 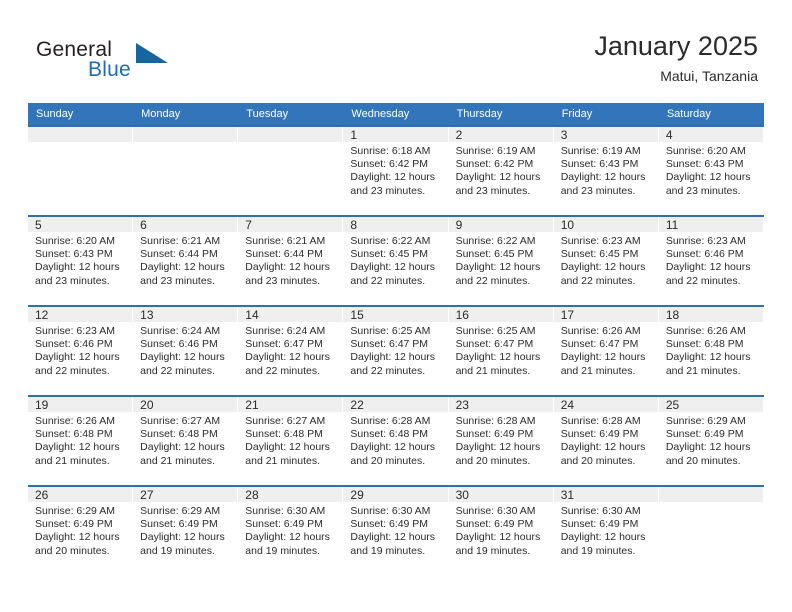 What do you see at coordinates (390, 151) in the screenshot?
I see `sunrise-text: Sunrise: 6:18 AM` at bounding box center [390, 151].